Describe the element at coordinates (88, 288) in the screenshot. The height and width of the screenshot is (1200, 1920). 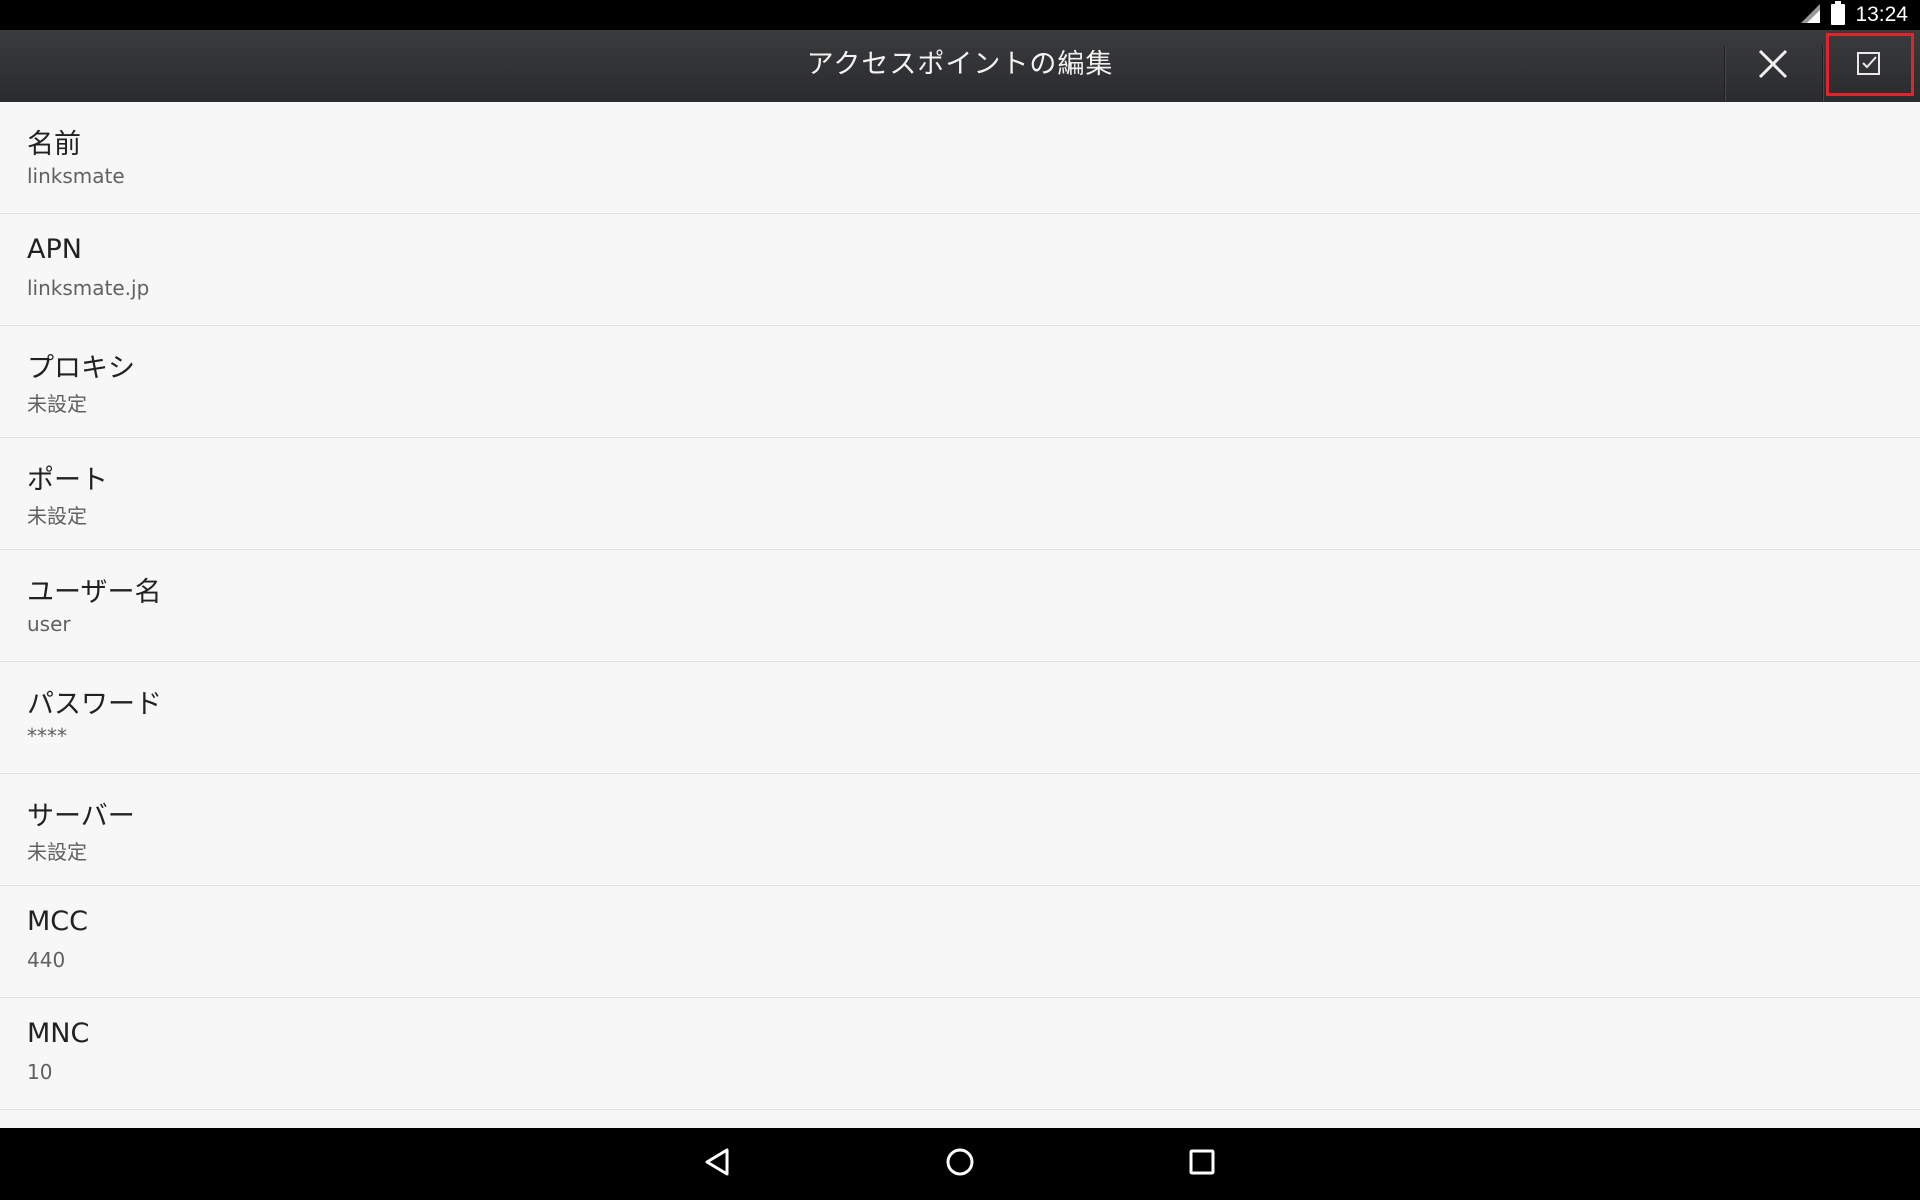
I see `field-value: linksmate.jp` at that location.